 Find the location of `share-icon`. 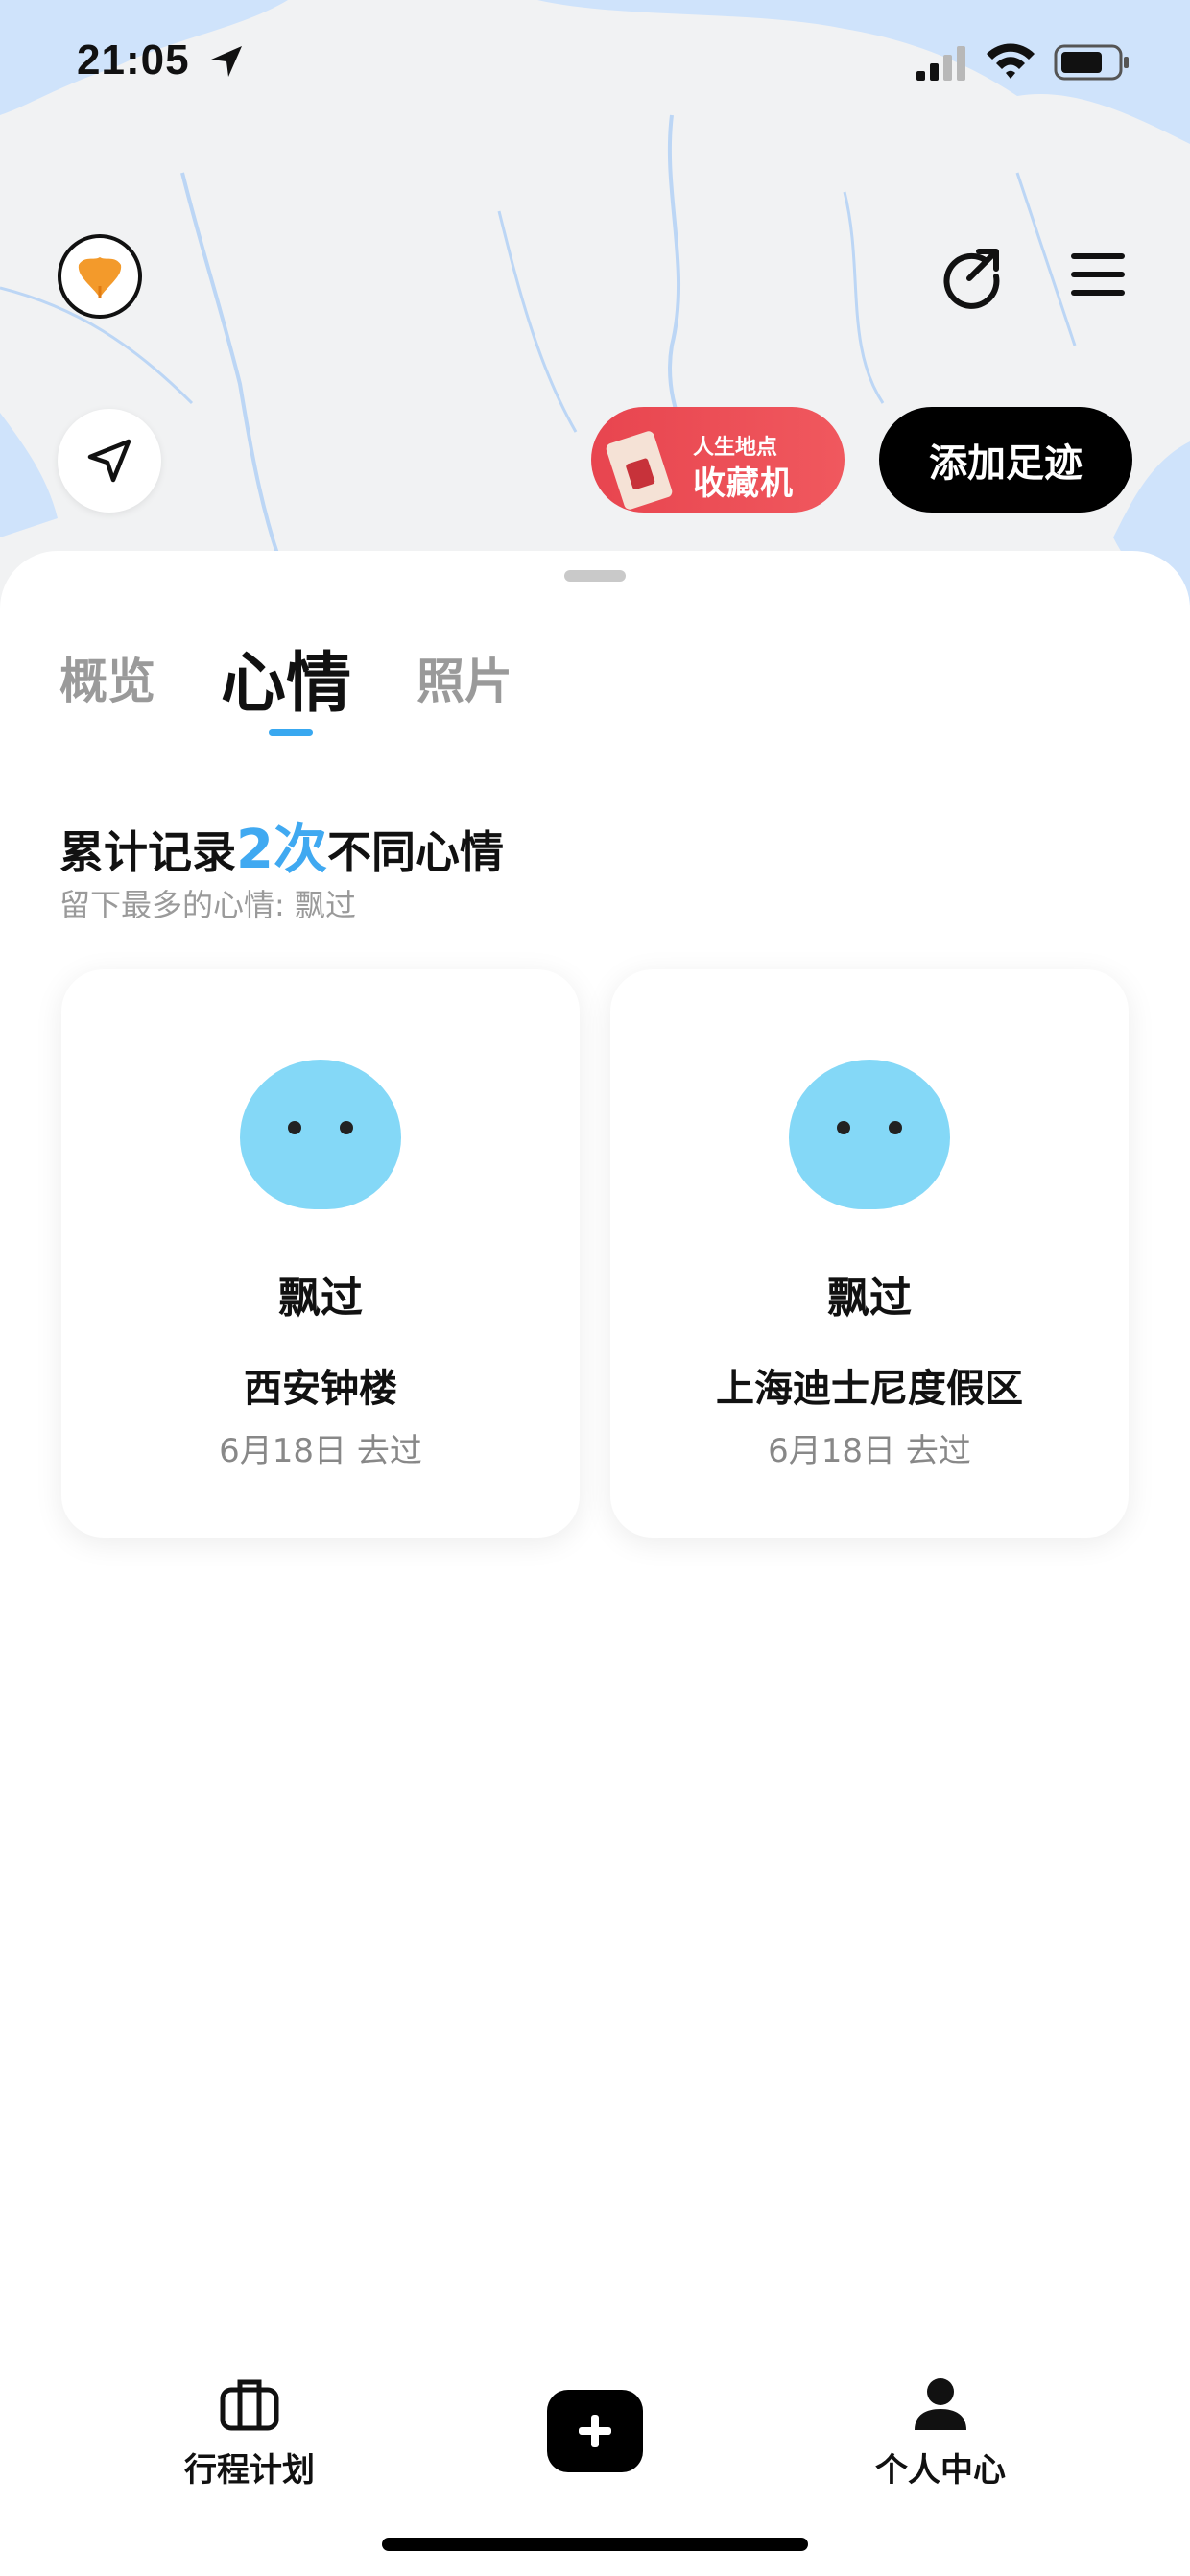

share-icon is located at coordinates (972, 276).